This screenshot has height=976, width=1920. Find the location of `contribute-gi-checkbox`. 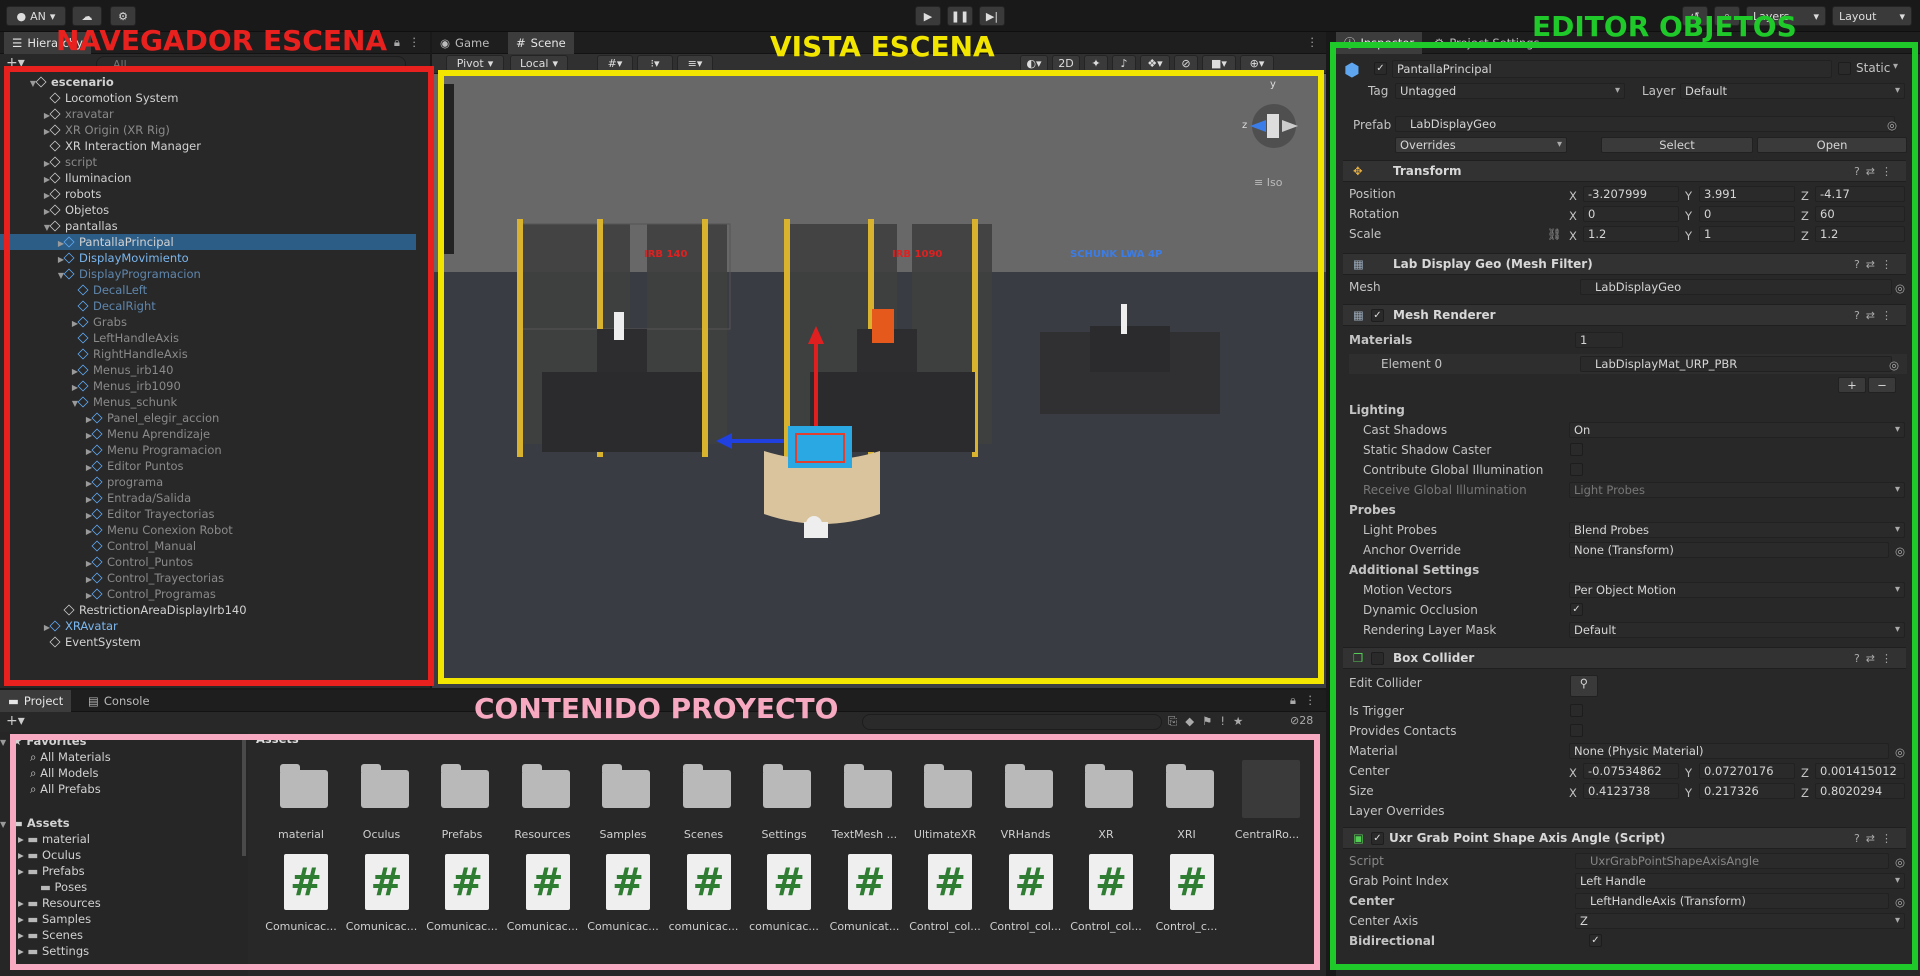

contribute-gi-checkbox is located at coordinates (1576, 469).